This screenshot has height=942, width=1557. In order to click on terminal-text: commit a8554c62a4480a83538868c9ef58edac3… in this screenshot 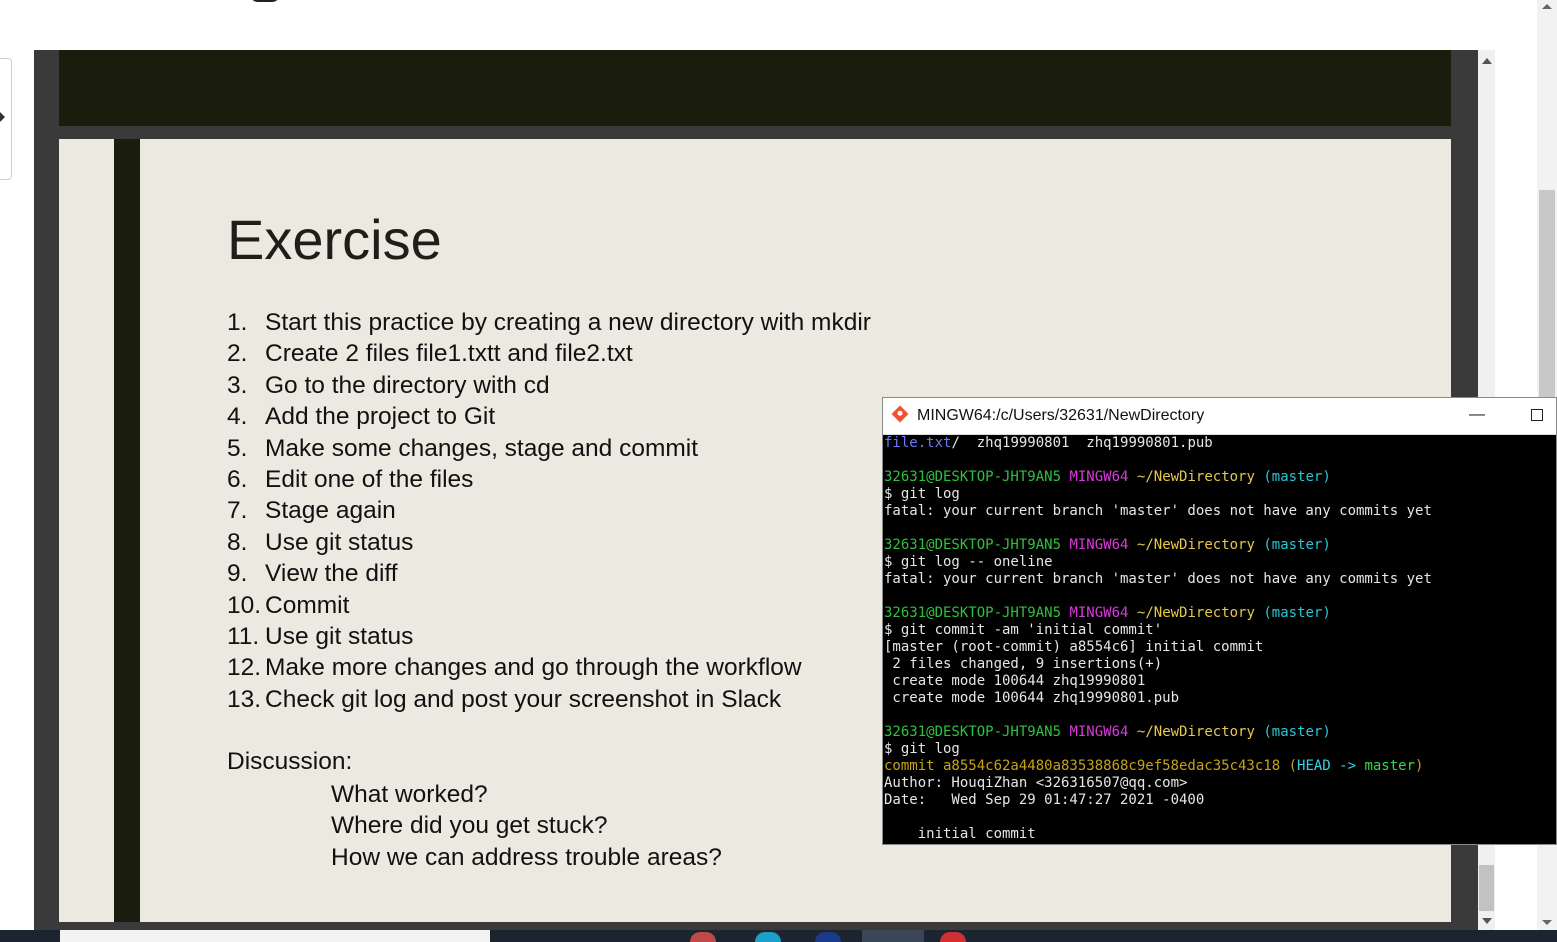, I will do `click(1086, 766)`.